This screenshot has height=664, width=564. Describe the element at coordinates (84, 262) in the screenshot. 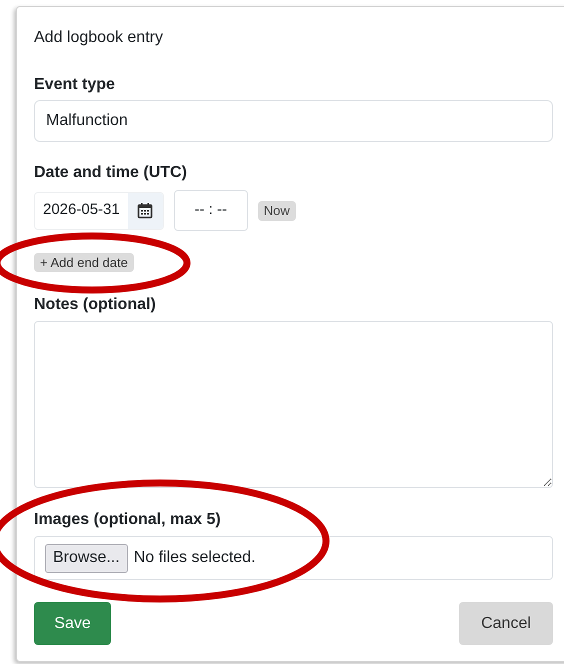

I see `add-end-date-button: + Add end date` at that location.